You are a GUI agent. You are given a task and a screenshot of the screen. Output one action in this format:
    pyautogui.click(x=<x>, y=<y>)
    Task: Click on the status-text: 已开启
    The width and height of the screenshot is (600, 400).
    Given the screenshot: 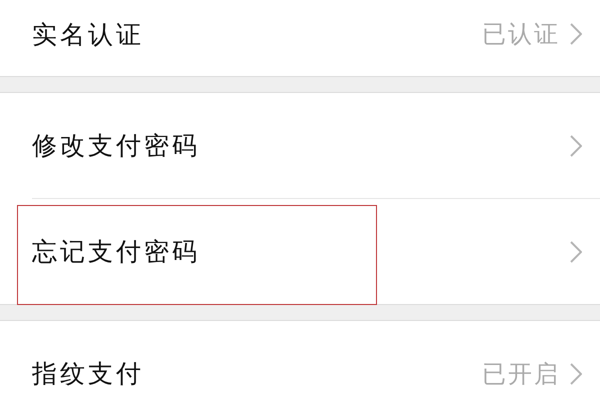 What is the action you would take?
    pyautogui.click(x=521, y=374)
    